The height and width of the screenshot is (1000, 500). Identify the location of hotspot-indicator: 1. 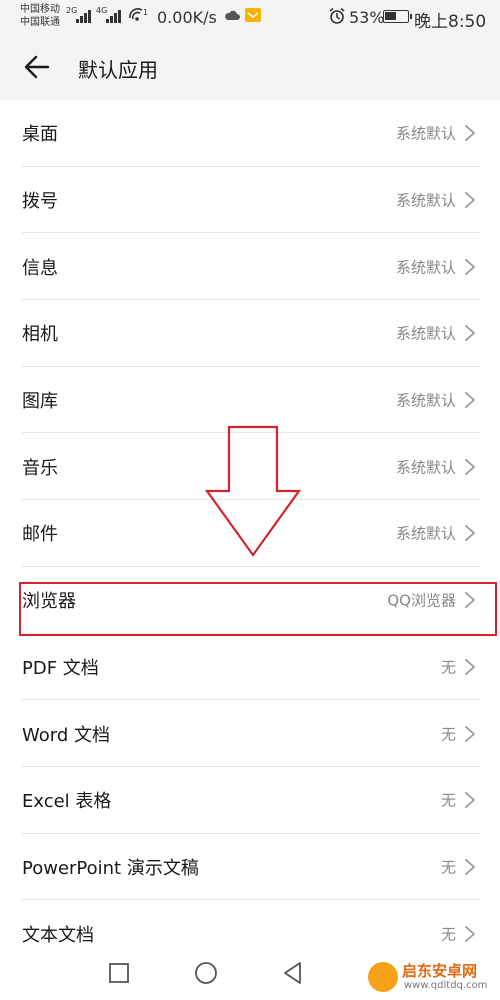
(145, 12).